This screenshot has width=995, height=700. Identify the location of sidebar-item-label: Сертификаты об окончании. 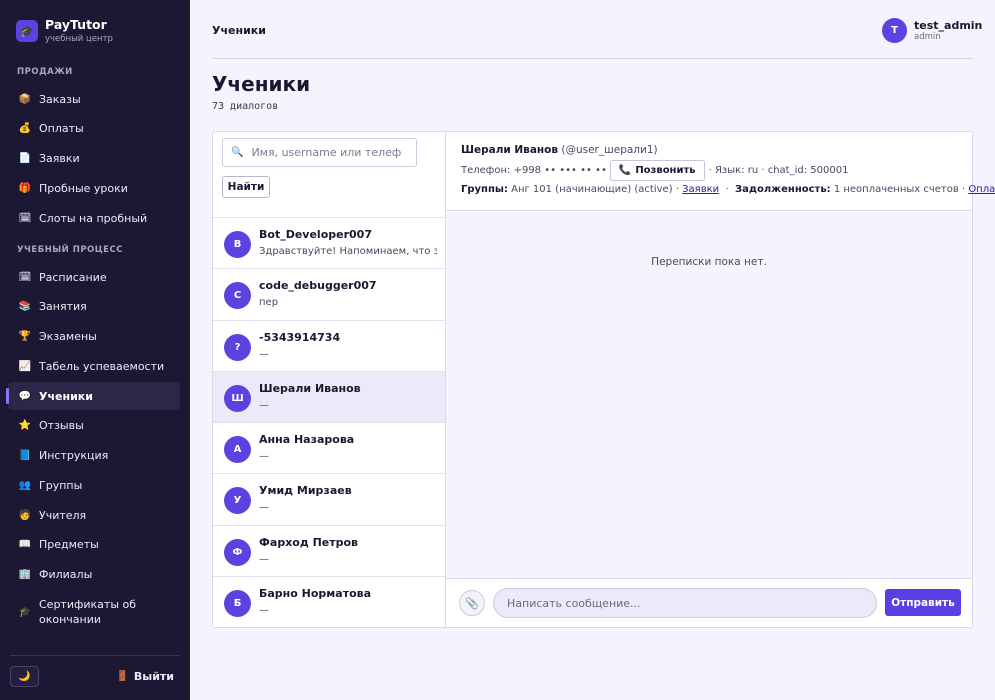
(88, 612).